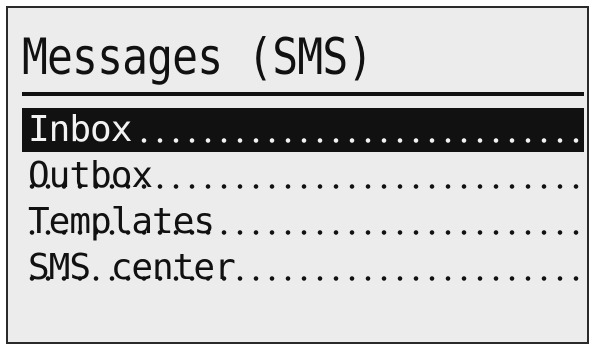  I want to click on menu-item-sms-center: SMS center, so click(303, 268).